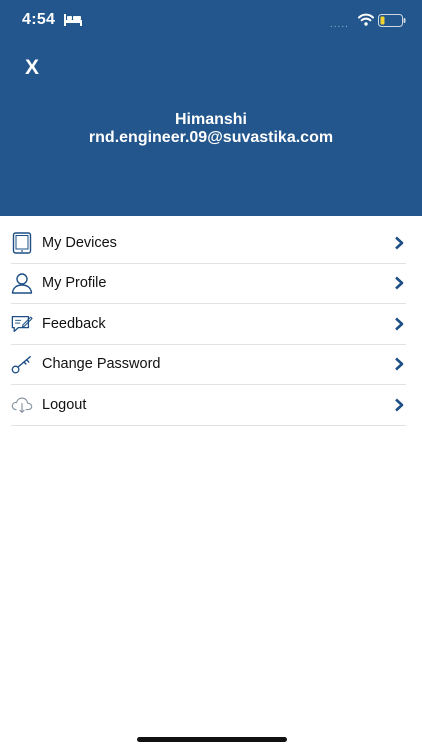 Image resolution: width=422 pixels, height=750 pixels. Describe the element at coordinates (366, 22) in the screenshot. I see `wifi-icon` at that location.